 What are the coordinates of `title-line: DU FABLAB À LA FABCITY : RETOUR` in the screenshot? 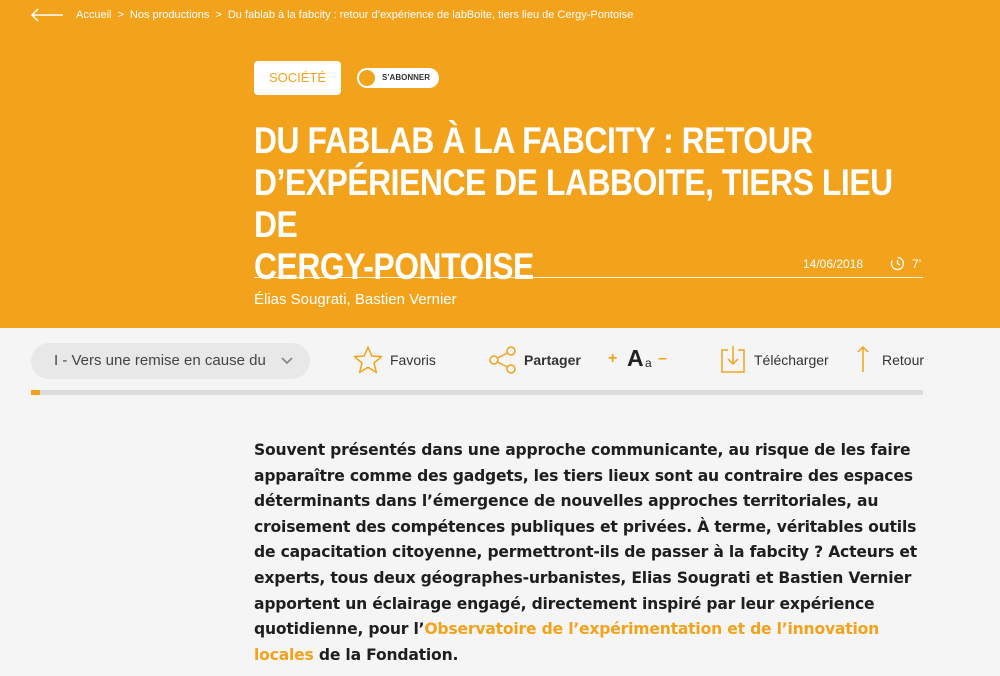 It's located at (533, 140).